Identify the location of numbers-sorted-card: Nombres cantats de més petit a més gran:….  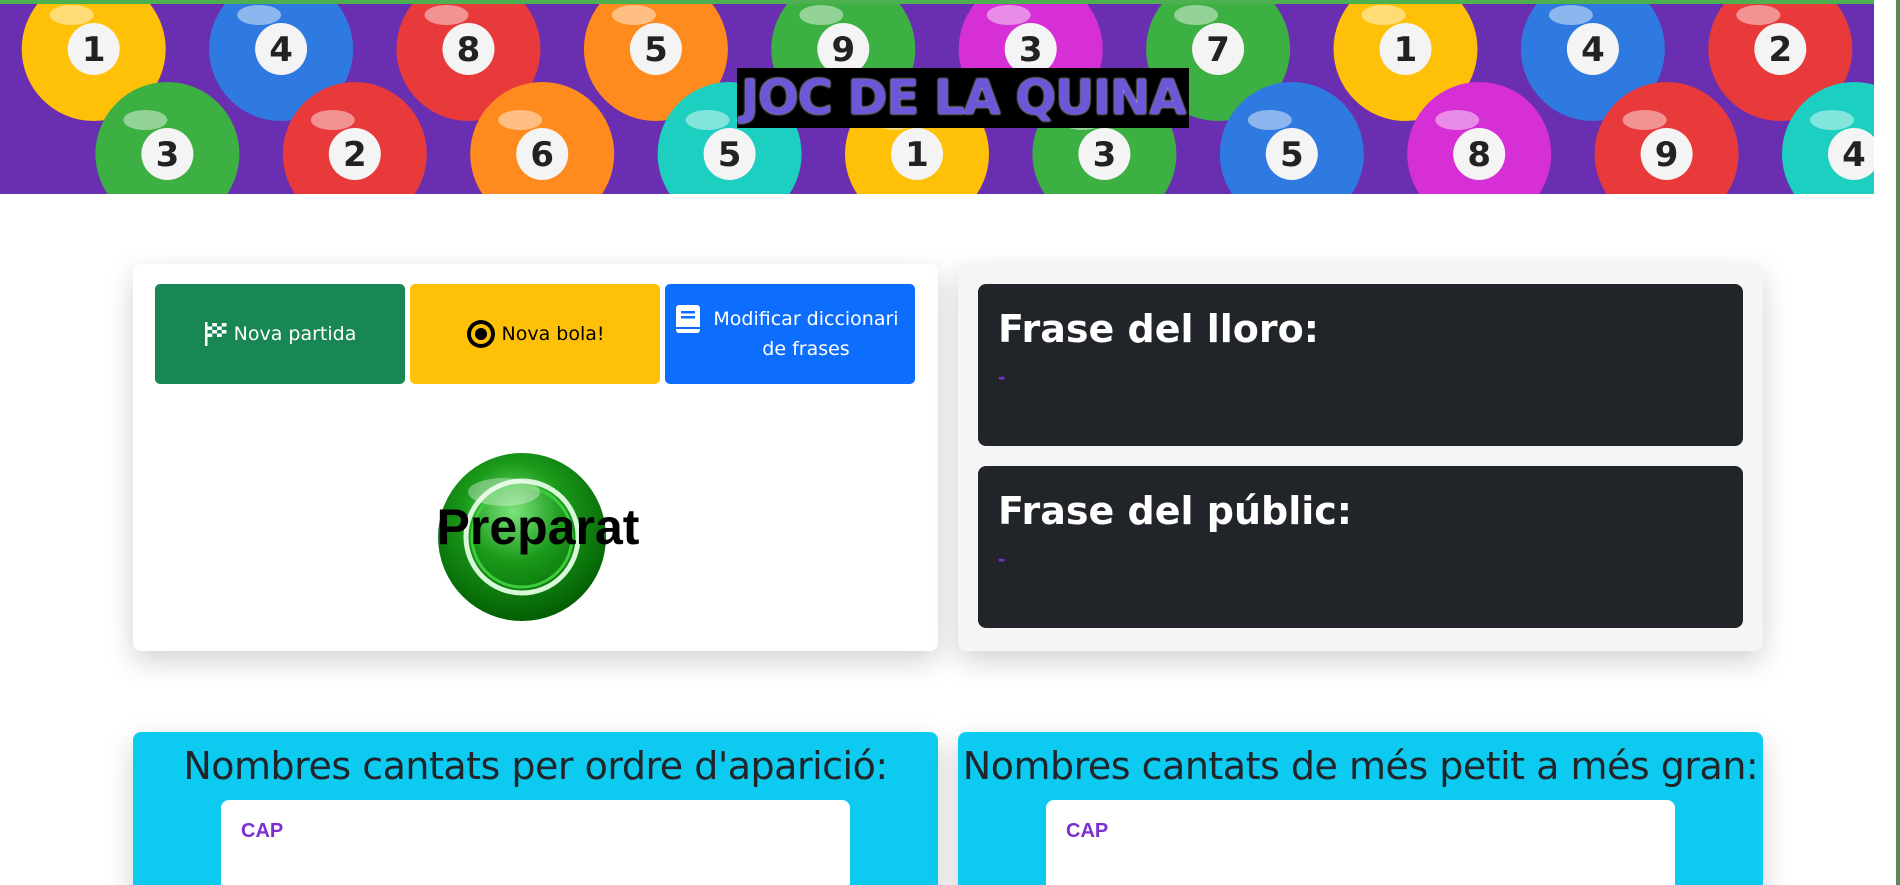
(1360, 808).